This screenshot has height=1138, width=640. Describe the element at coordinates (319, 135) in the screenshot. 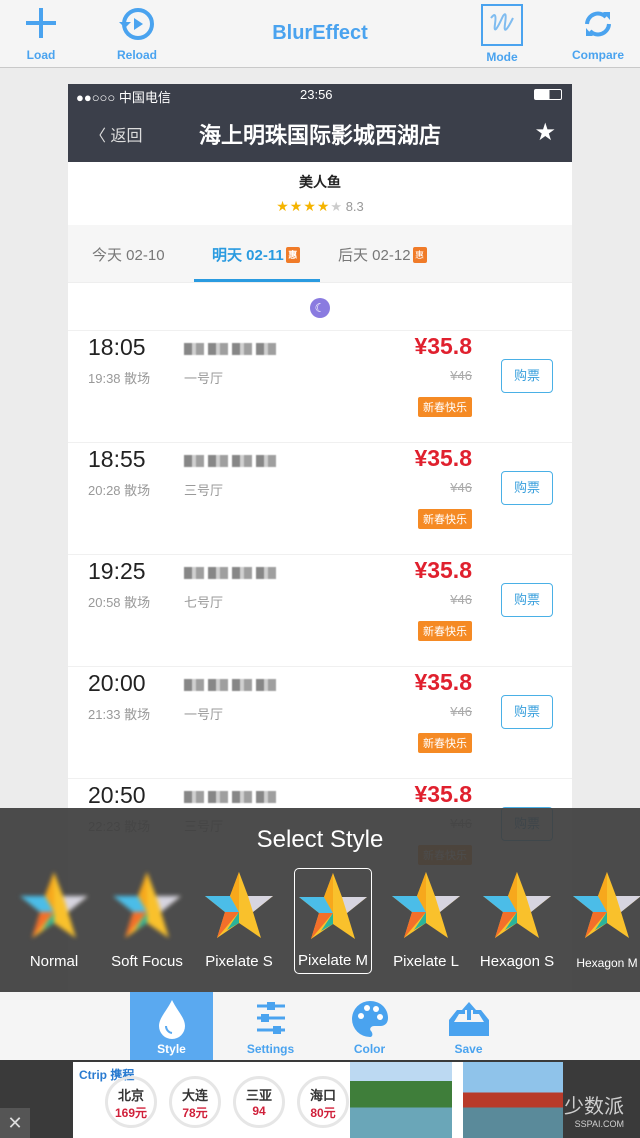

I see `cinema-title: 海上明珠国际影城西湖店` at that location.